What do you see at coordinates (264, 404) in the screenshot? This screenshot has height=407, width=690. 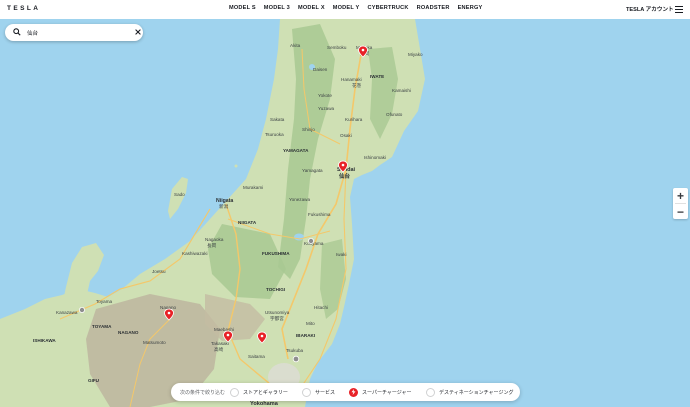 I see `label-yokohama: Yokohama` at bounding box center [264, 404].